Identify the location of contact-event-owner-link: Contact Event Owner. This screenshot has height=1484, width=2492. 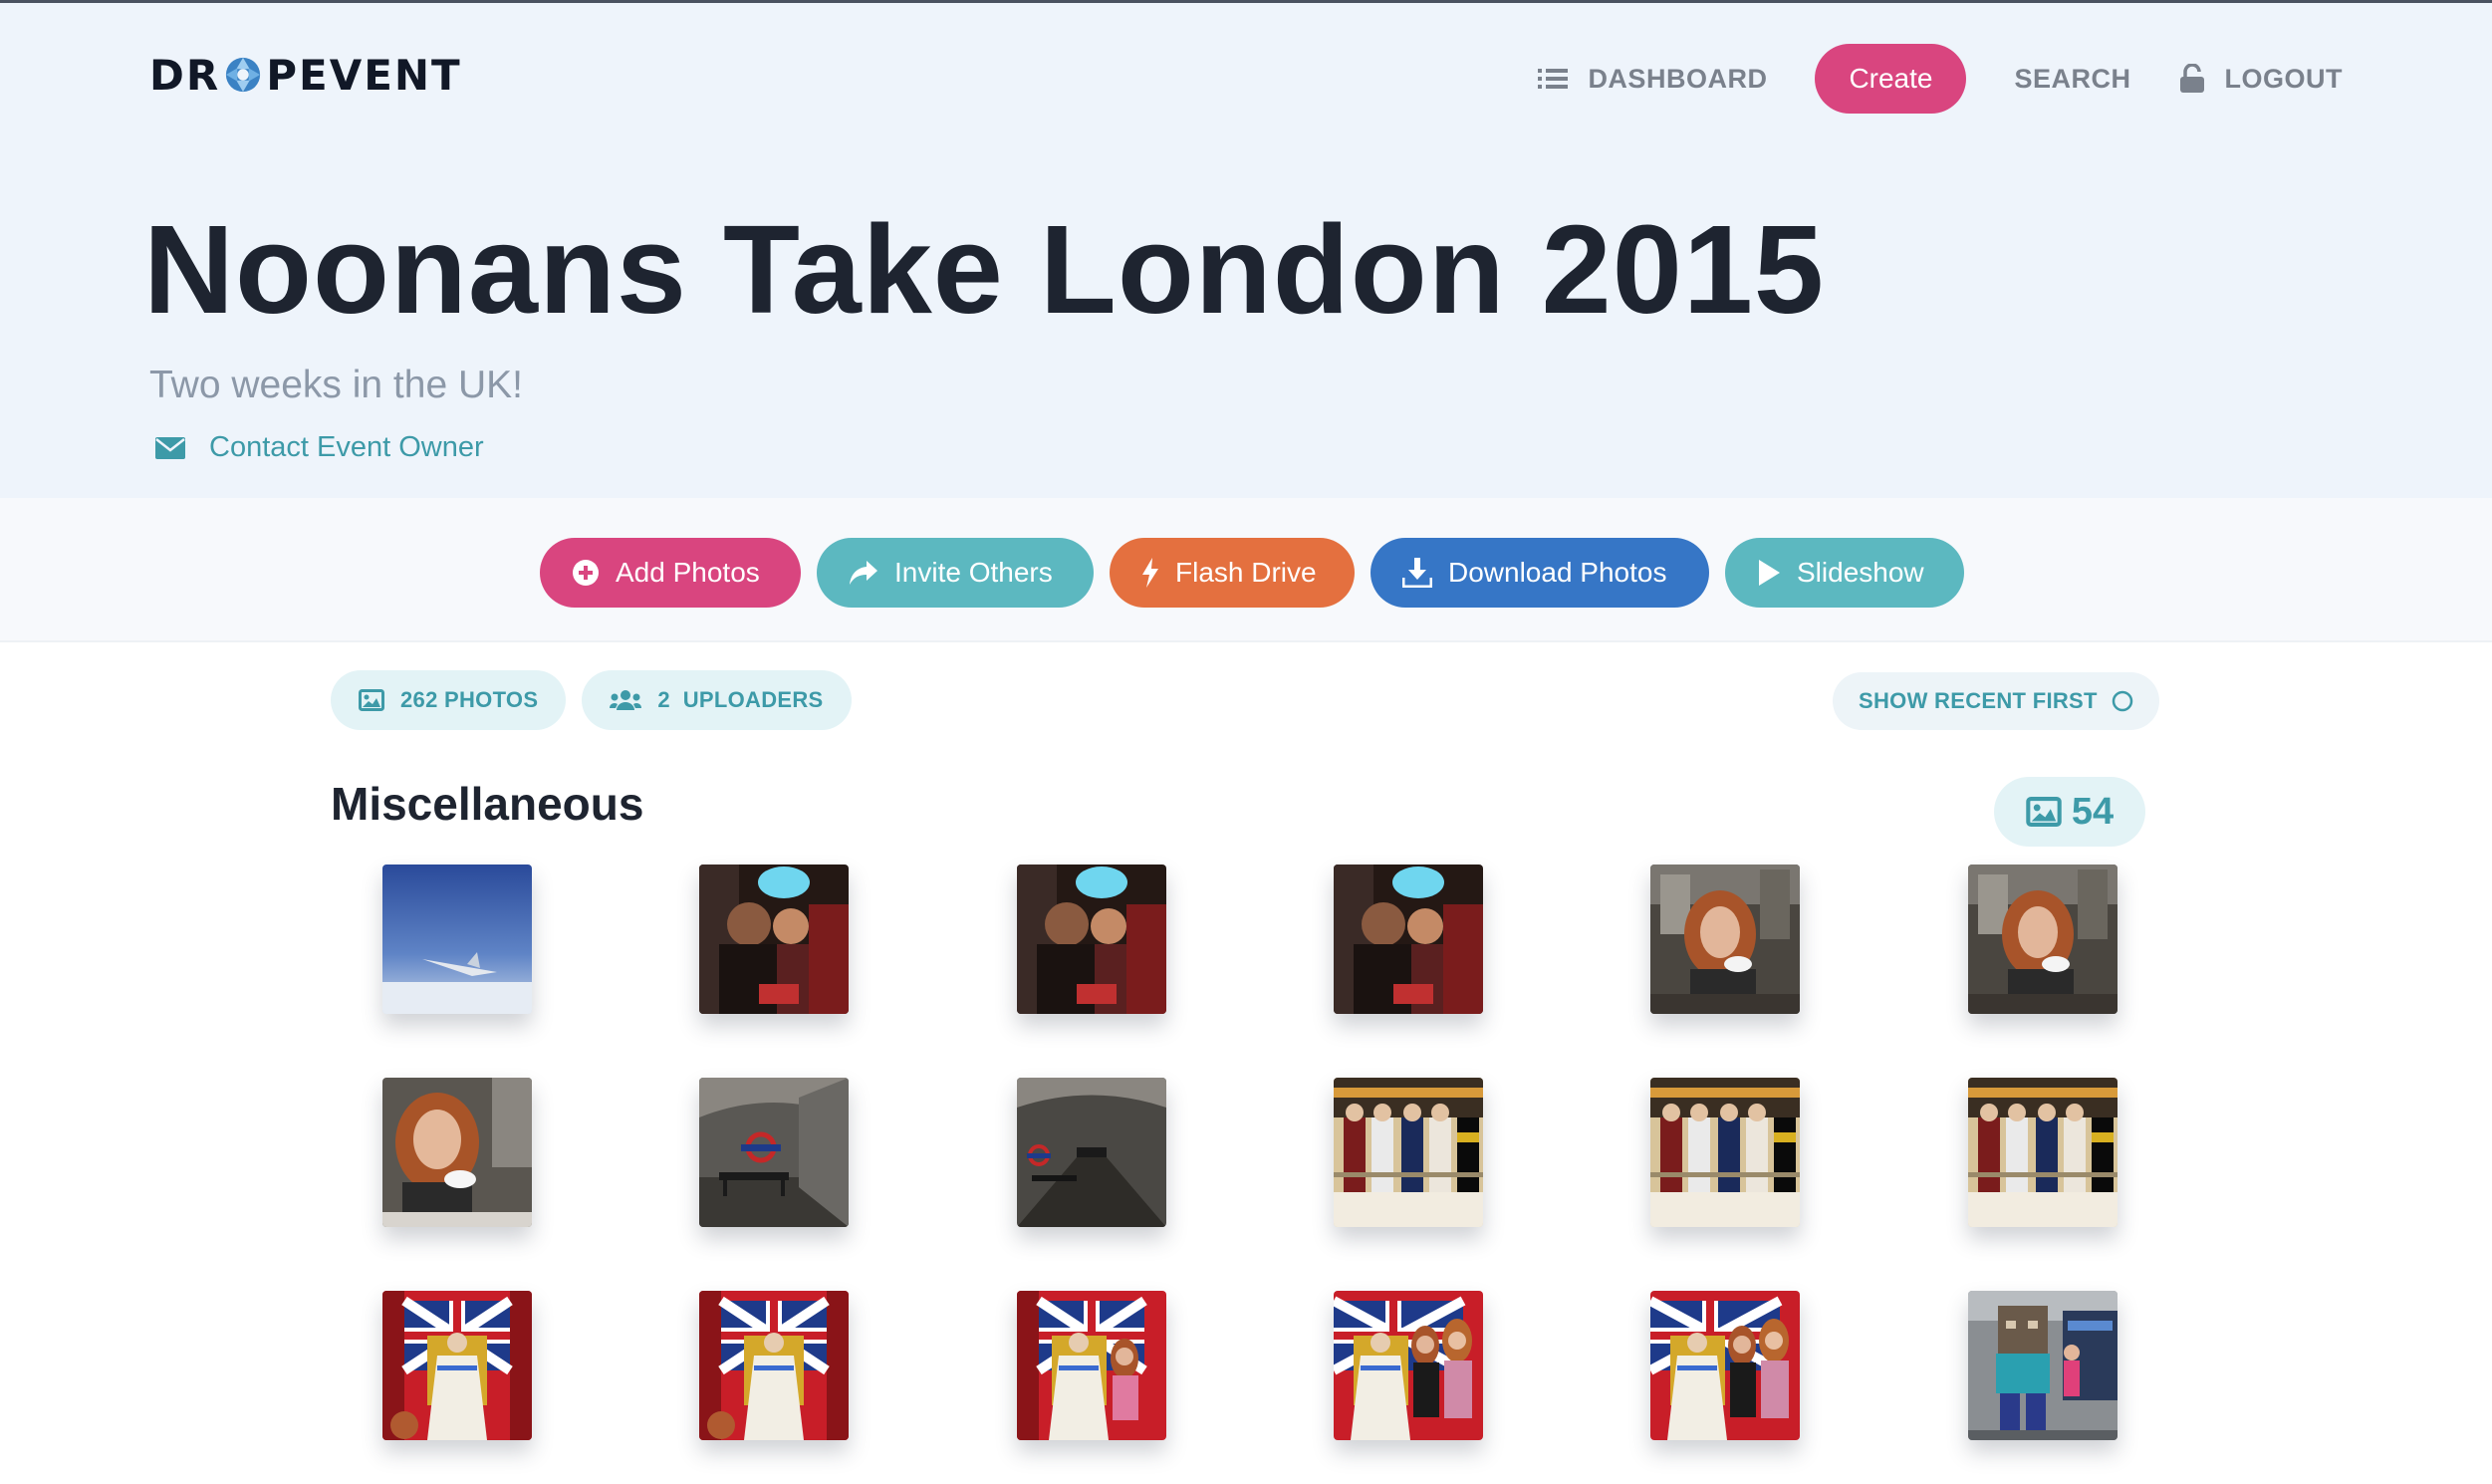
(319, 447).